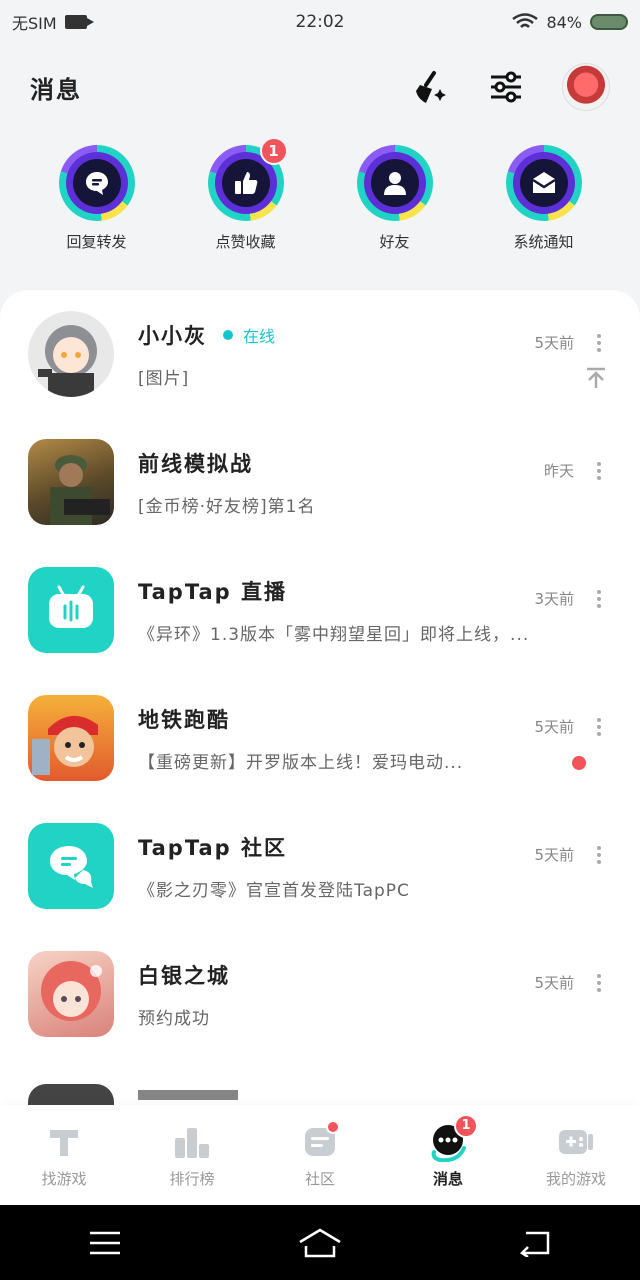 The height and width of the screenshot is (1280, 640). Describe the element at coordinates (570, 22) in the screenshot. I see `status-right: 84%` at that location.